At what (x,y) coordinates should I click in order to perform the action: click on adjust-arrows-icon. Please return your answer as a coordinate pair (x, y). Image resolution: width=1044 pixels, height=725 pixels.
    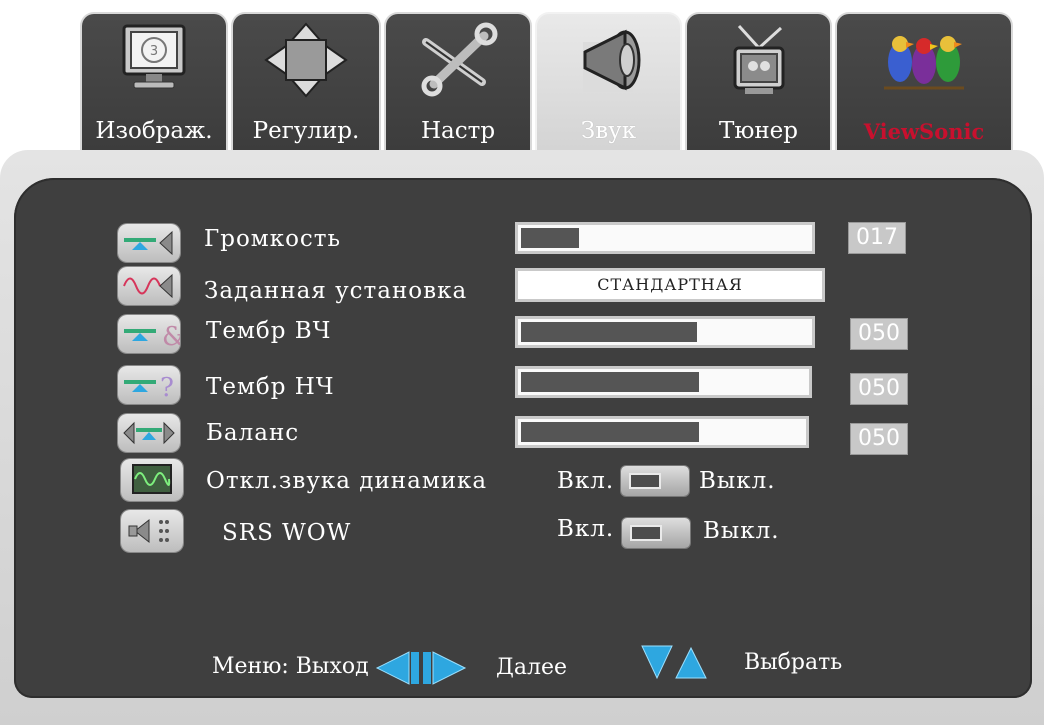
    Looking at the image, I should click on (306, 60).